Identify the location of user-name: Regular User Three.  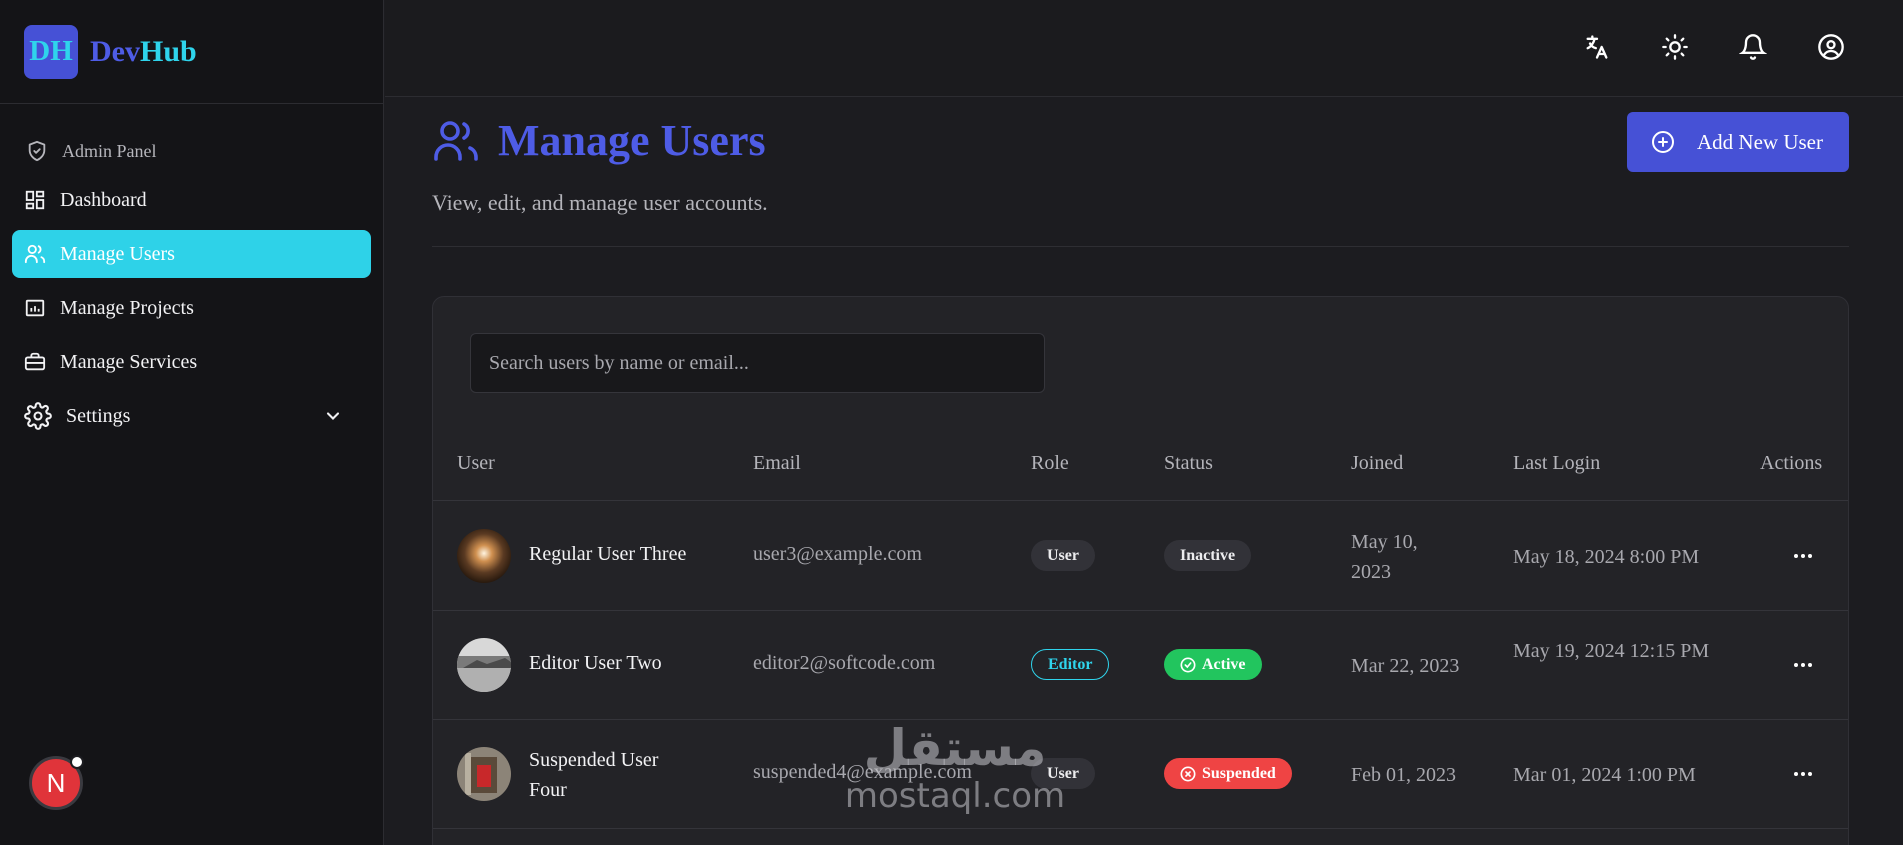
(607, 554).